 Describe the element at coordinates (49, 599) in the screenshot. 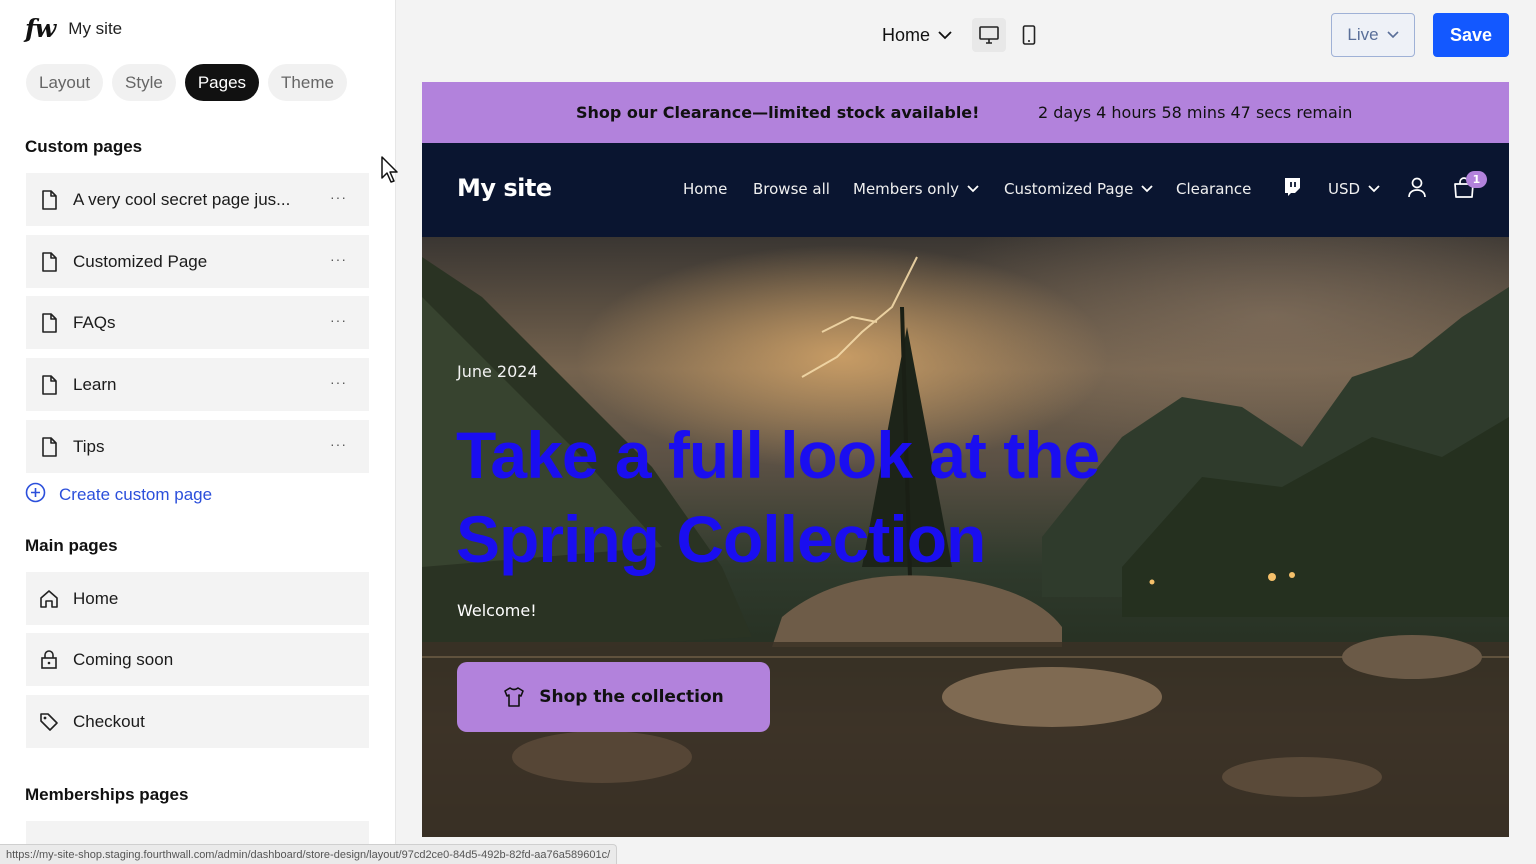

I see `home-icon` at that location.